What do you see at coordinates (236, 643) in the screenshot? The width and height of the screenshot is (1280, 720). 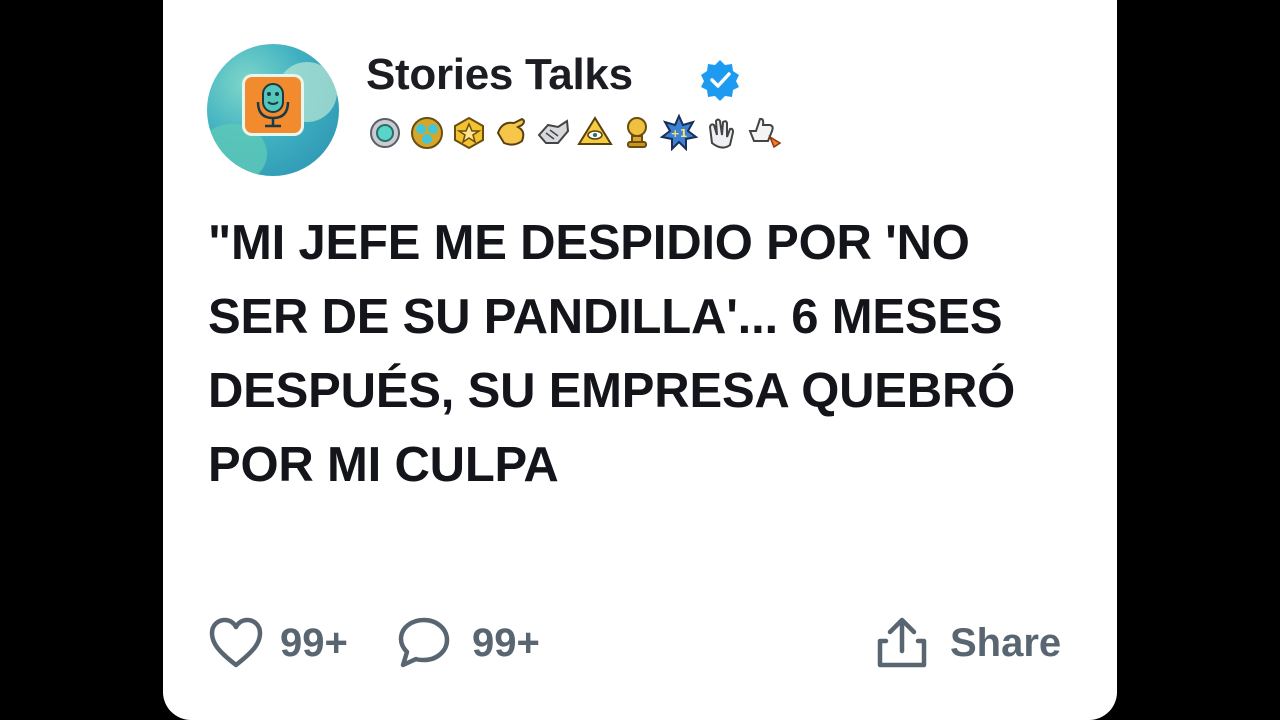 I see `heart-icon` at bounding box center [236, 643].